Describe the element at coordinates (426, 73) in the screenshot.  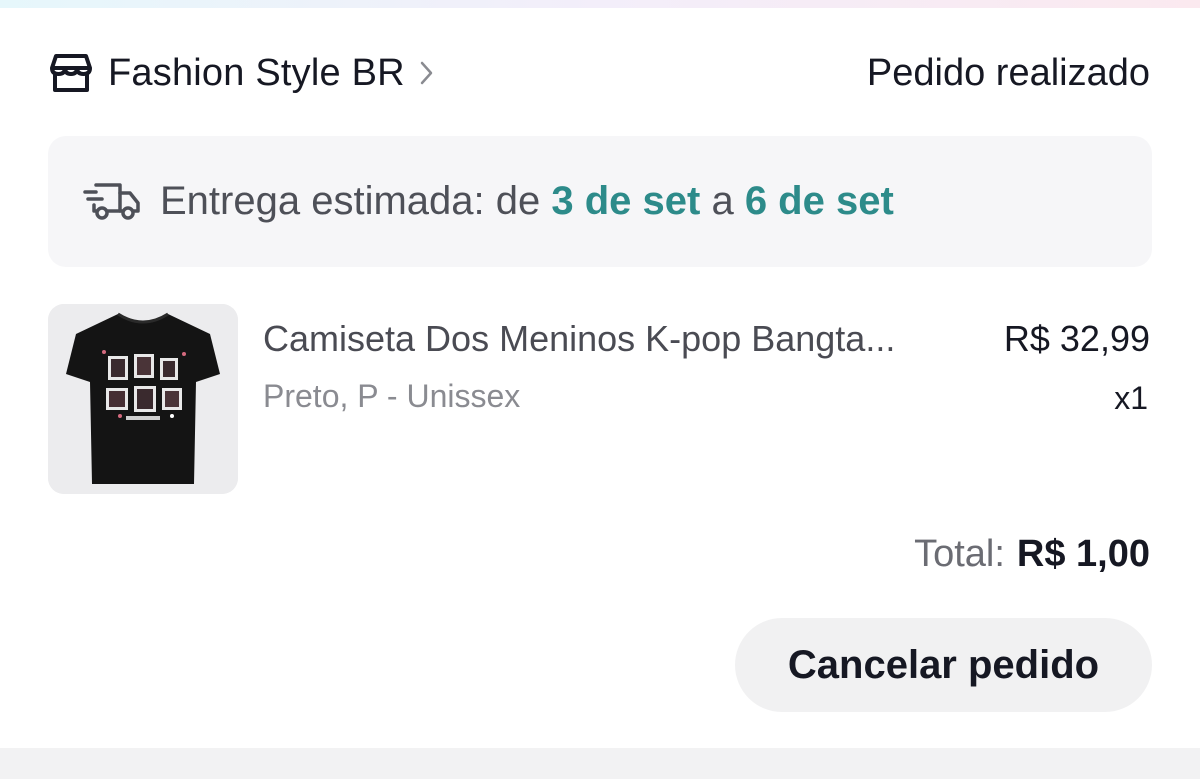
I see `chevron-right-icon` at that location.